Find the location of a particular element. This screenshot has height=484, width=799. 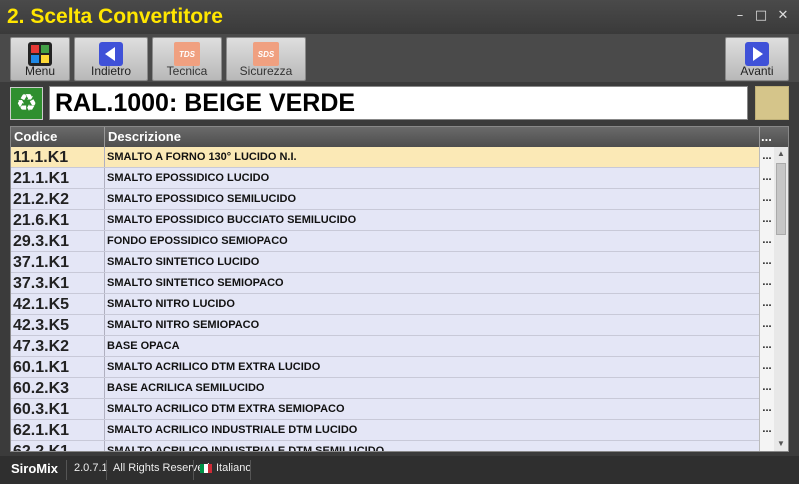

flag-stripe is located at coordinates (210, 468).